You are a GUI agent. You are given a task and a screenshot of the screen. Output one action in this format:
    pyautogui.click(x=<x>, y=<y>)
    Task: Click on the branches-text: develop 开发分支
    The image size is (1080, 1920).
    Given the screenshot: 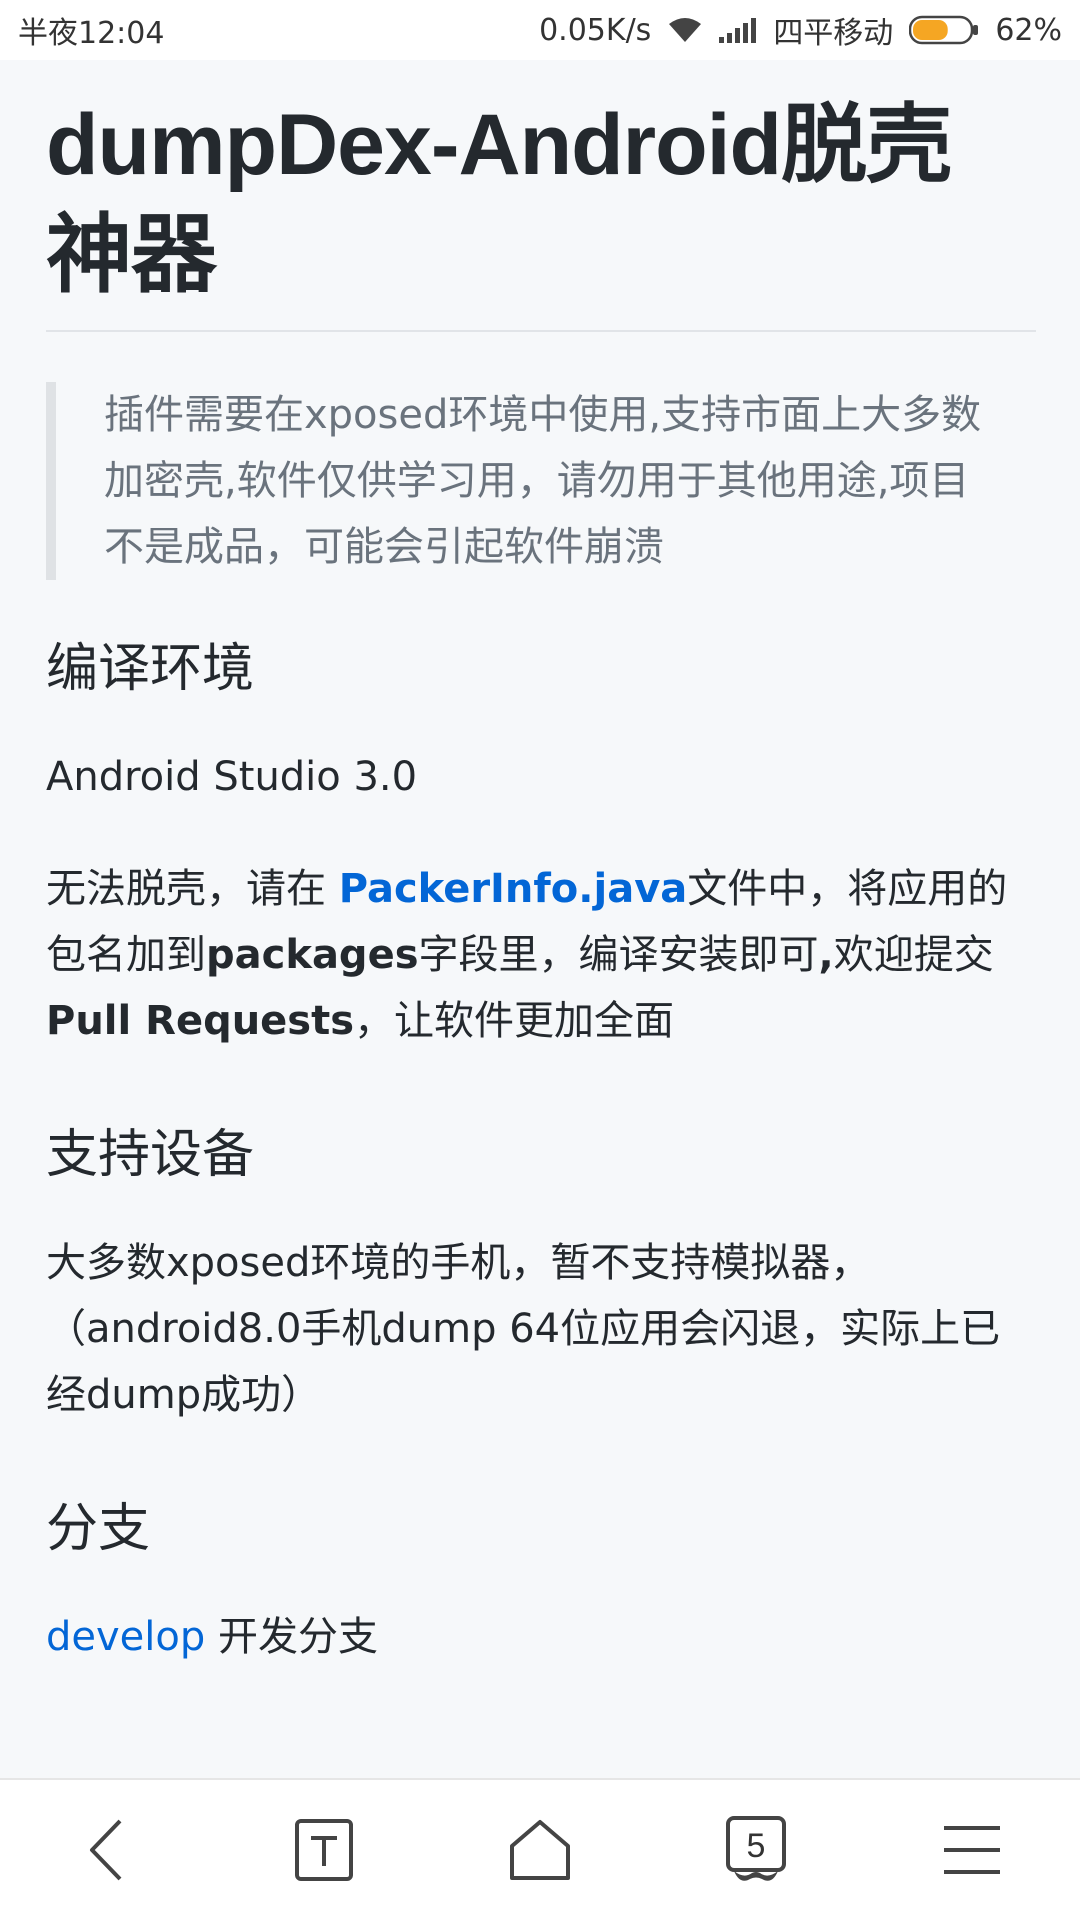 What is the action you would take?
    pyautogui.click(x=541, y=1637)
    